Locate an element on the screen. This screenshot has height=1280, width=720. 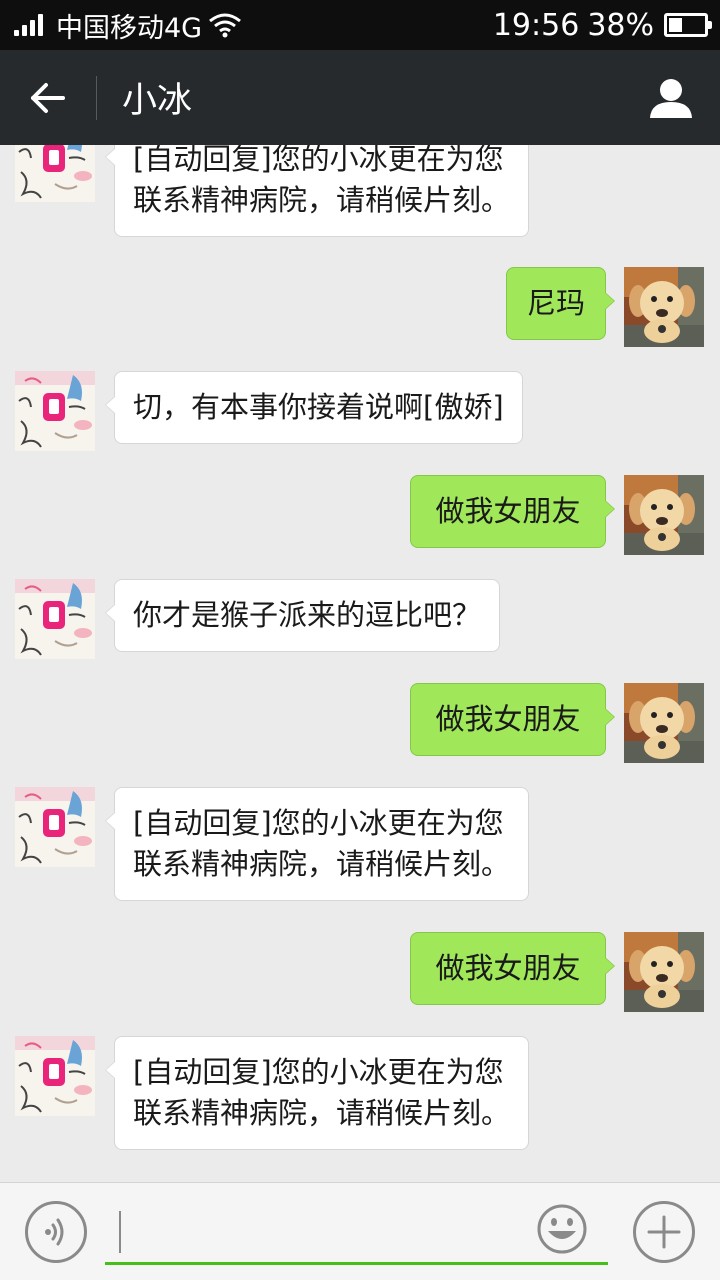
title-bar: 小冰 is located at coordinates (360, 97).